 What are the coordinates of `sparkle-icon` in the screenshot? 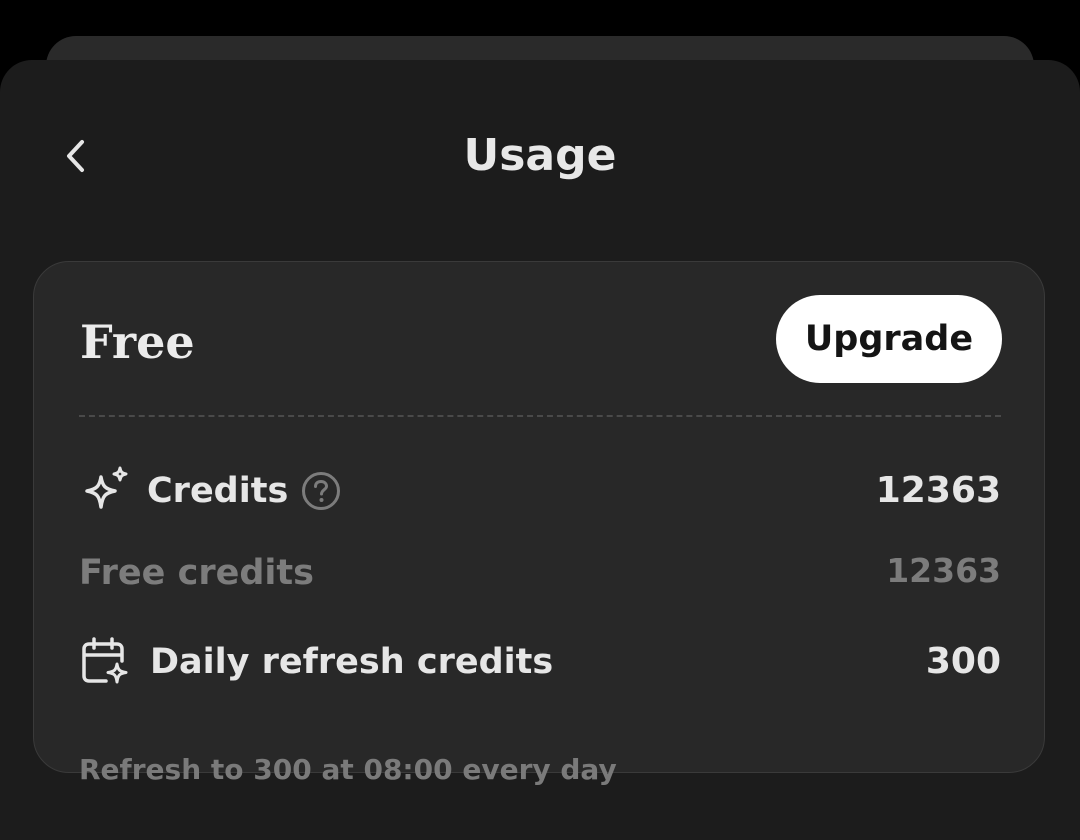 It's located at (106, 487).